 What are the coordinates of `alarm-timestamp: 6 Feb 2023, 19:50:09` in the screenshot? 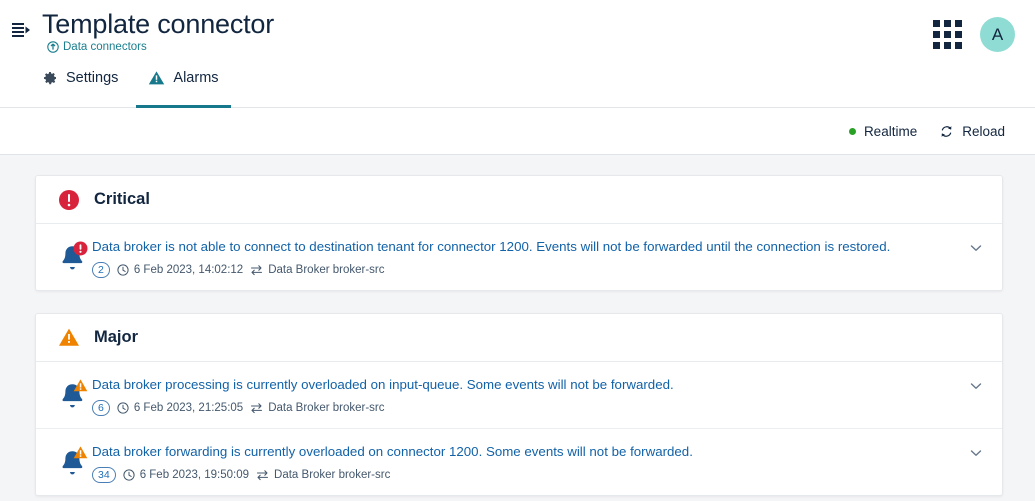 It's located at (186, 475).